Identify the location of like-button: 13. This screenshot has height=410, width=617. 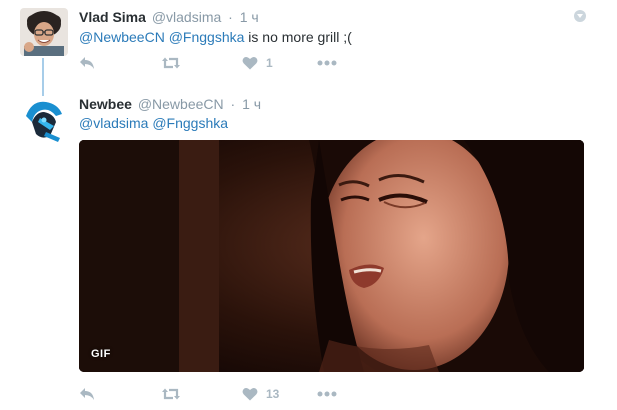
(260, 394).